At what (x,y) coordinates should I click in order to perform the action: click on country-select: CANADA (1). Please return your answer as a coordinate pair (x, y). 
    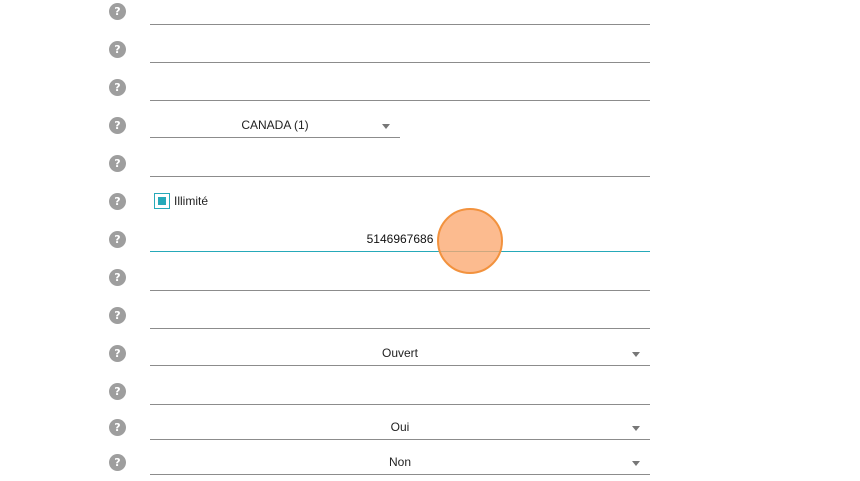
    Looking at the image, I should click on (275, 125).